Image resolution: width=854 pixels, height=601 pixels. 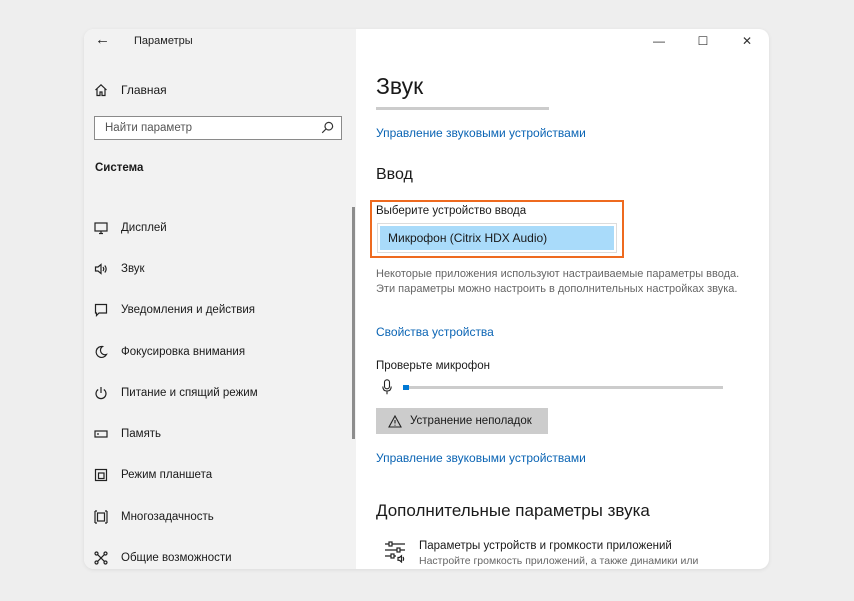 What do you see at coordinates (167, 475) in the screenshot?
I see `sidebar-item-label: Режим планшета` at bounding box center [167, 475].